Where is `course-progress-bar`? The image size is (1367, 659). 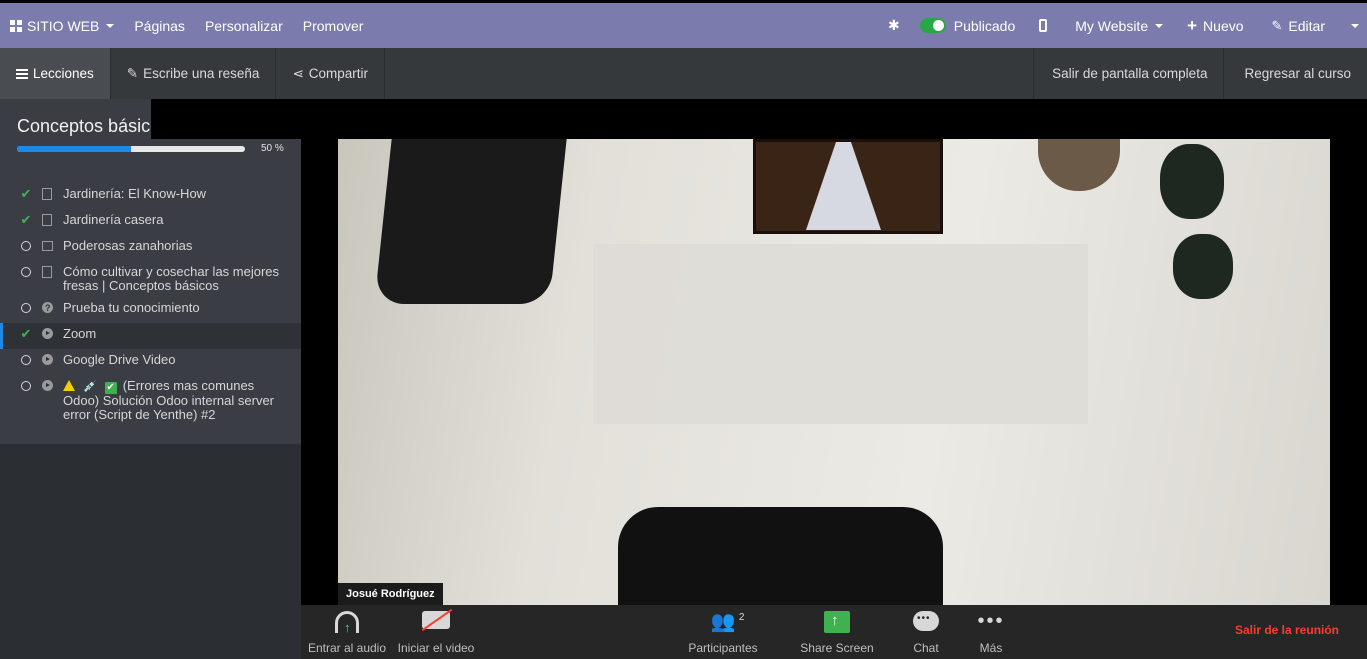 course-progress-bar is located at coordinates (131, 149).